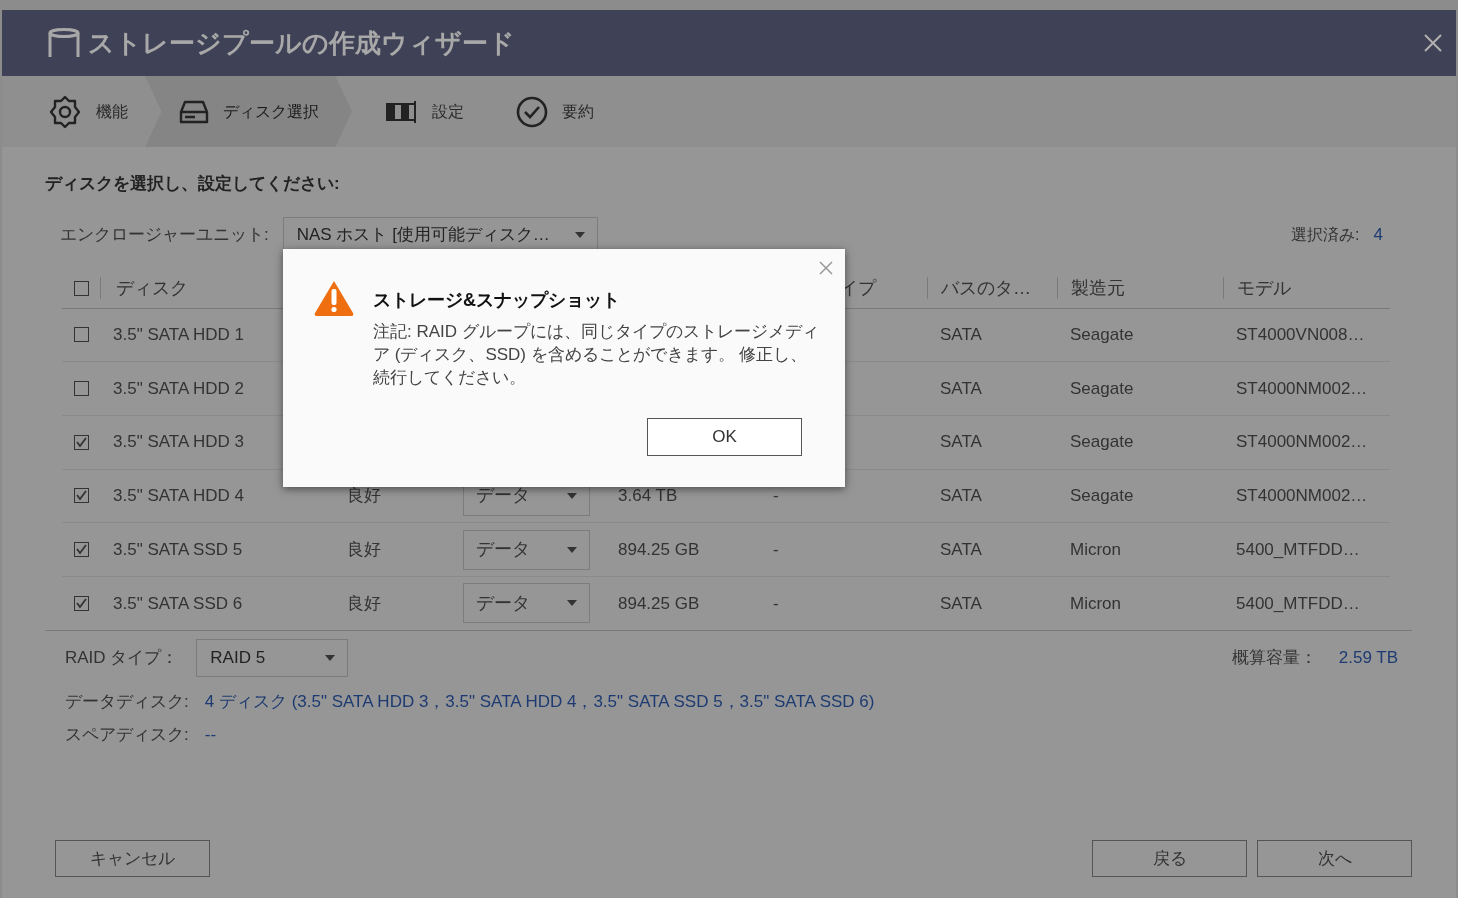  What do you see at coordinates (127, 701) in the screenshot?
I see `data-disks-label: データディスク:` at bounding box center [127, 701].